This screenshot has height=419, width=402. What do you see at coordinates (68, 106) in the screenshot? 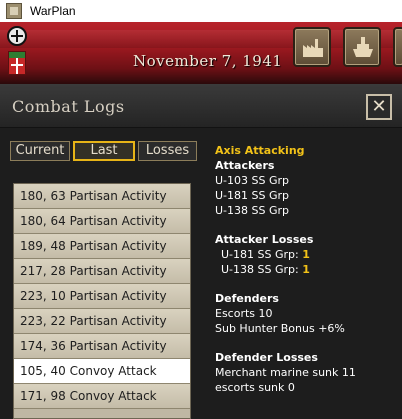
I see `panel-title: Combat Logs` at bounding box center [68, 106].